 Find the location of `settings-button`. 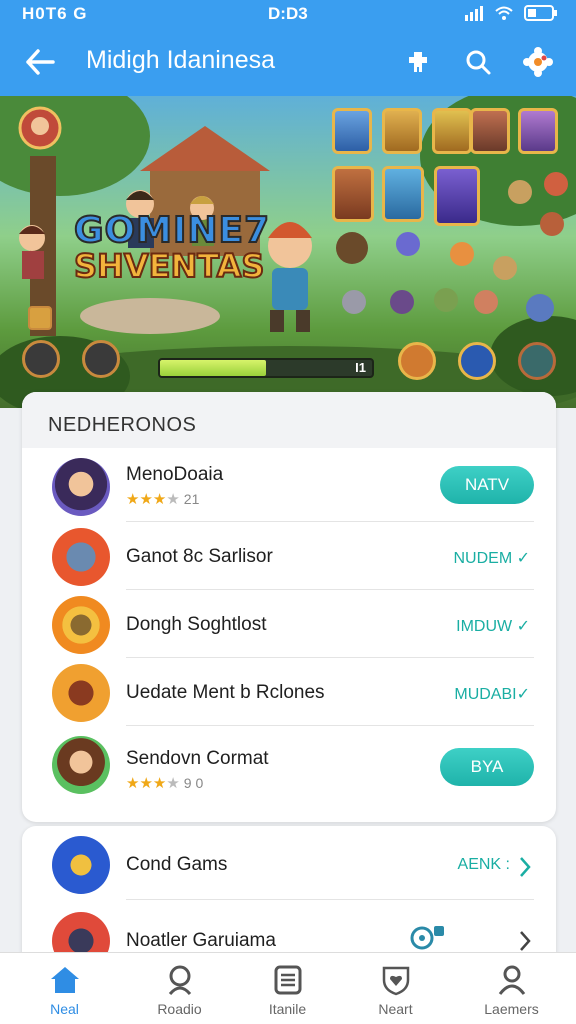

settings-button is located at coordinates (538, 62).